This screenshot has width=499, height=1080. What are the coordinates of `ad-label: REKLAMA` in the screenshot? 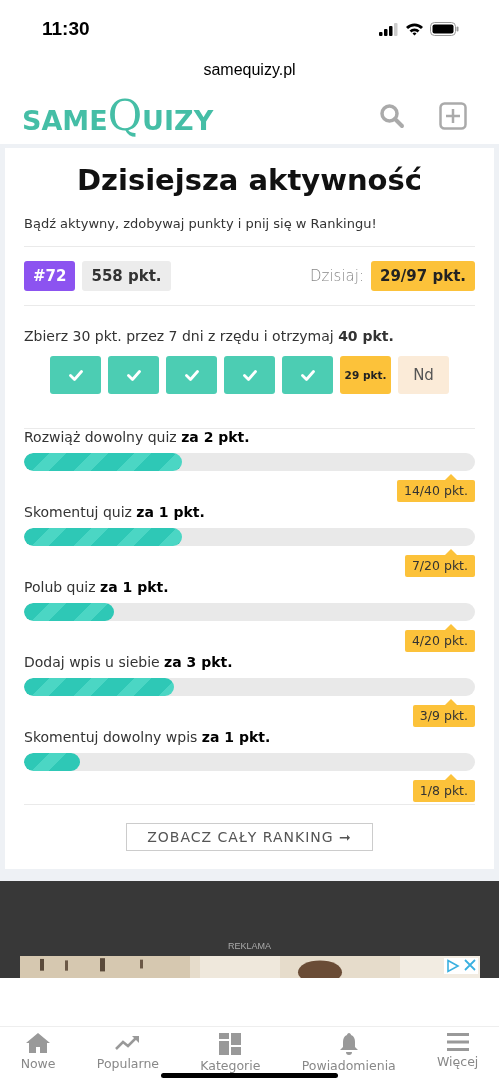 It's located at (249, 946).